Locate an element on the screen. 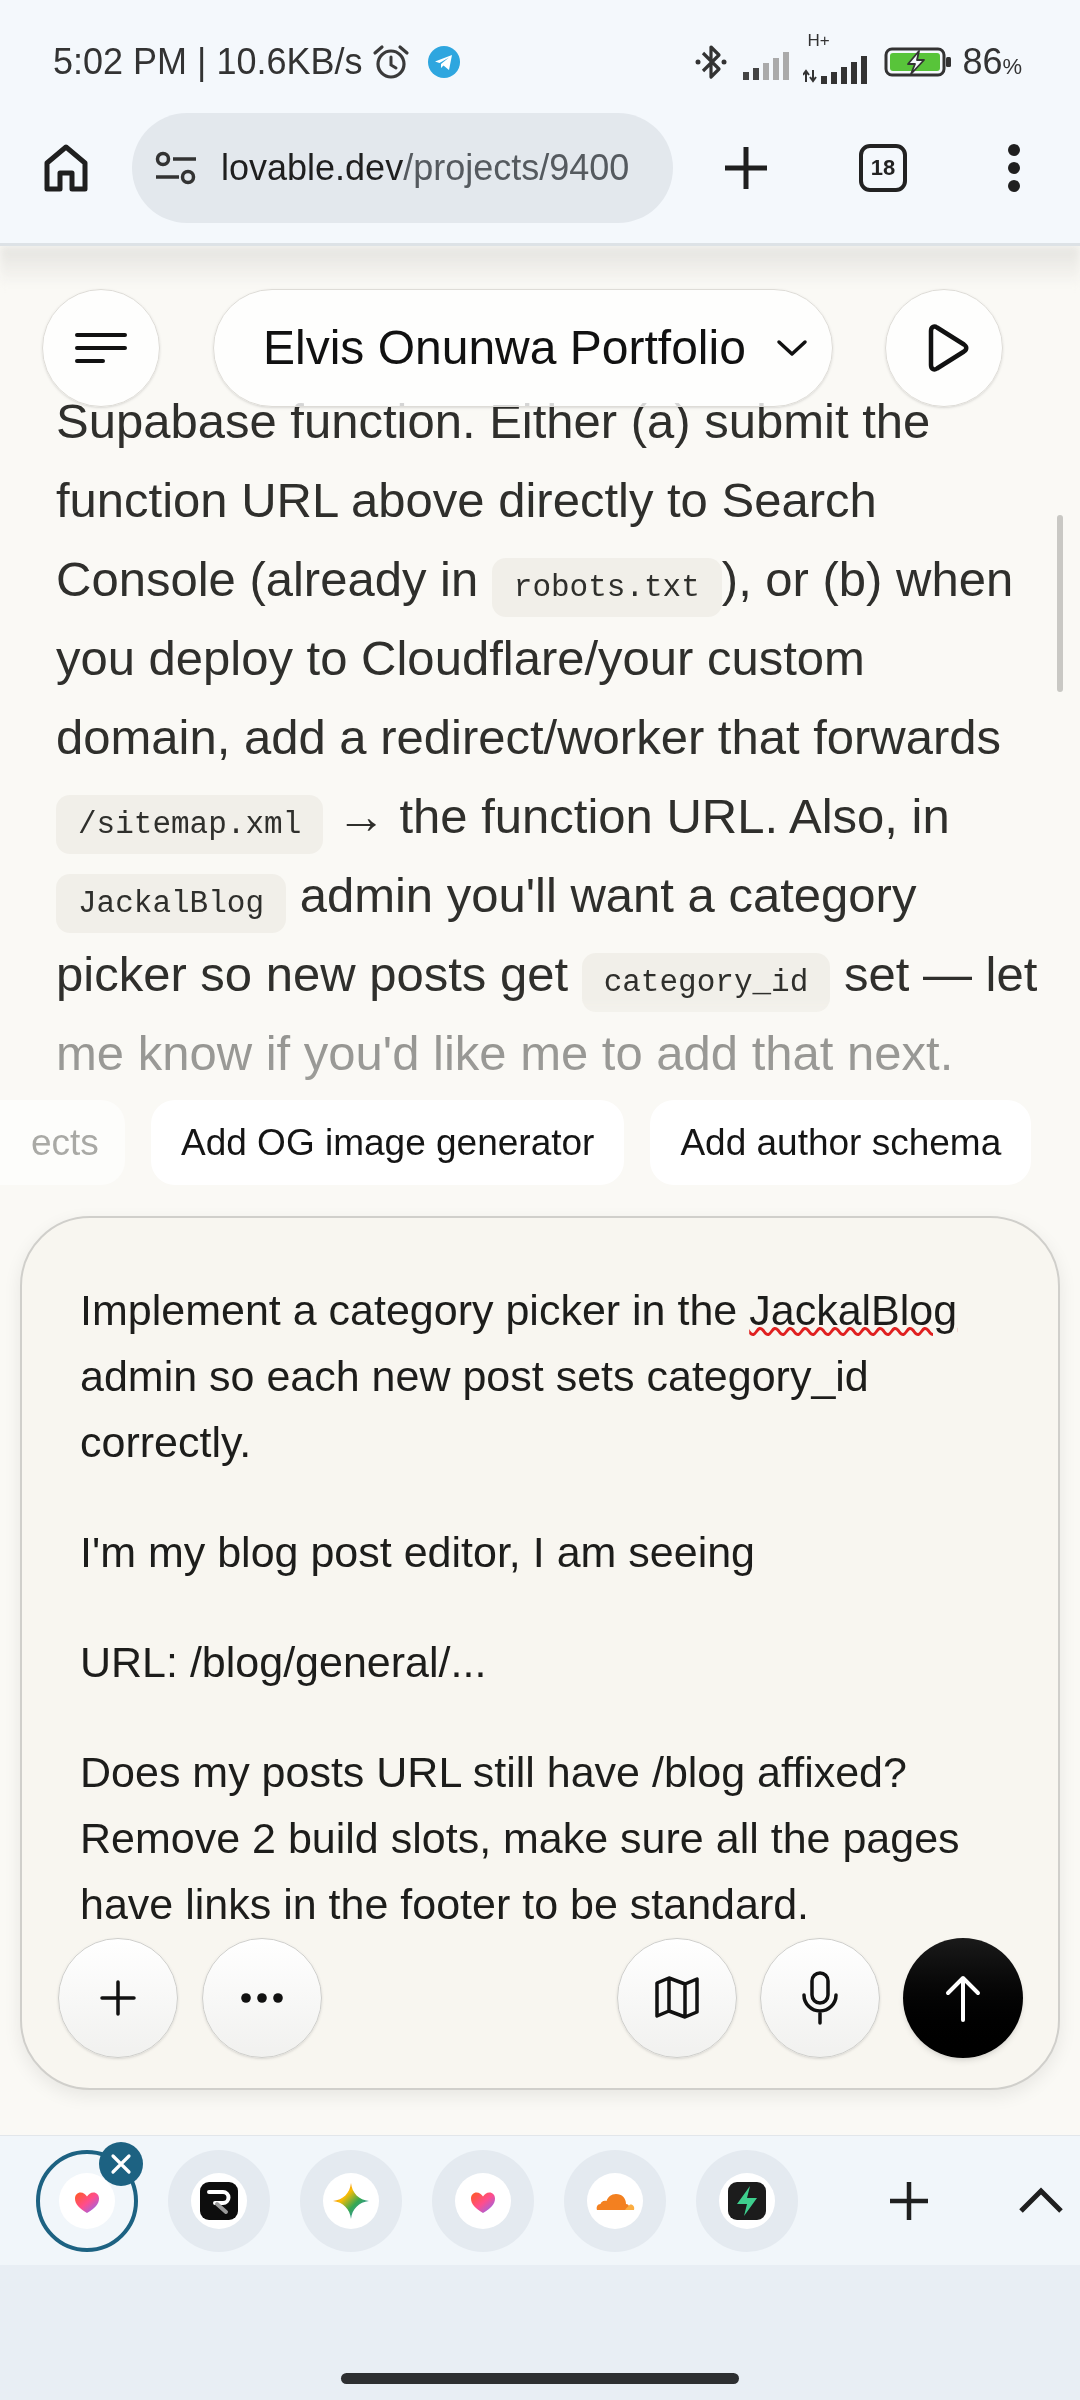 The image size is (1080, 2400). sliders-icon is located at coordinates (176, 168).